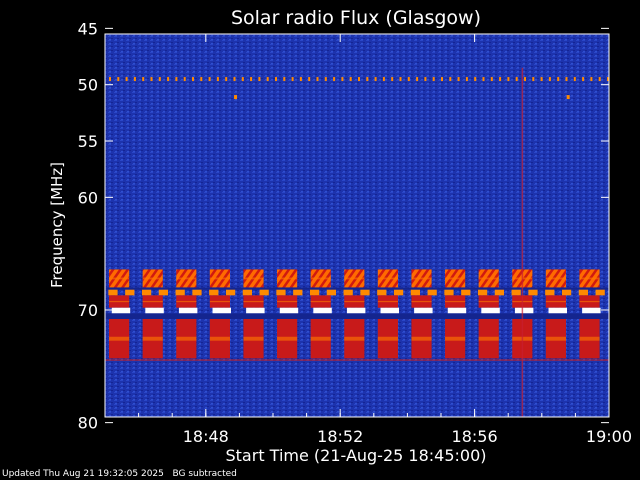  What do you see at coordinates (57, 225) in the screenshot?
I see `y-axis-label: Frequency [MHz]` at bounding box center [57, 225].